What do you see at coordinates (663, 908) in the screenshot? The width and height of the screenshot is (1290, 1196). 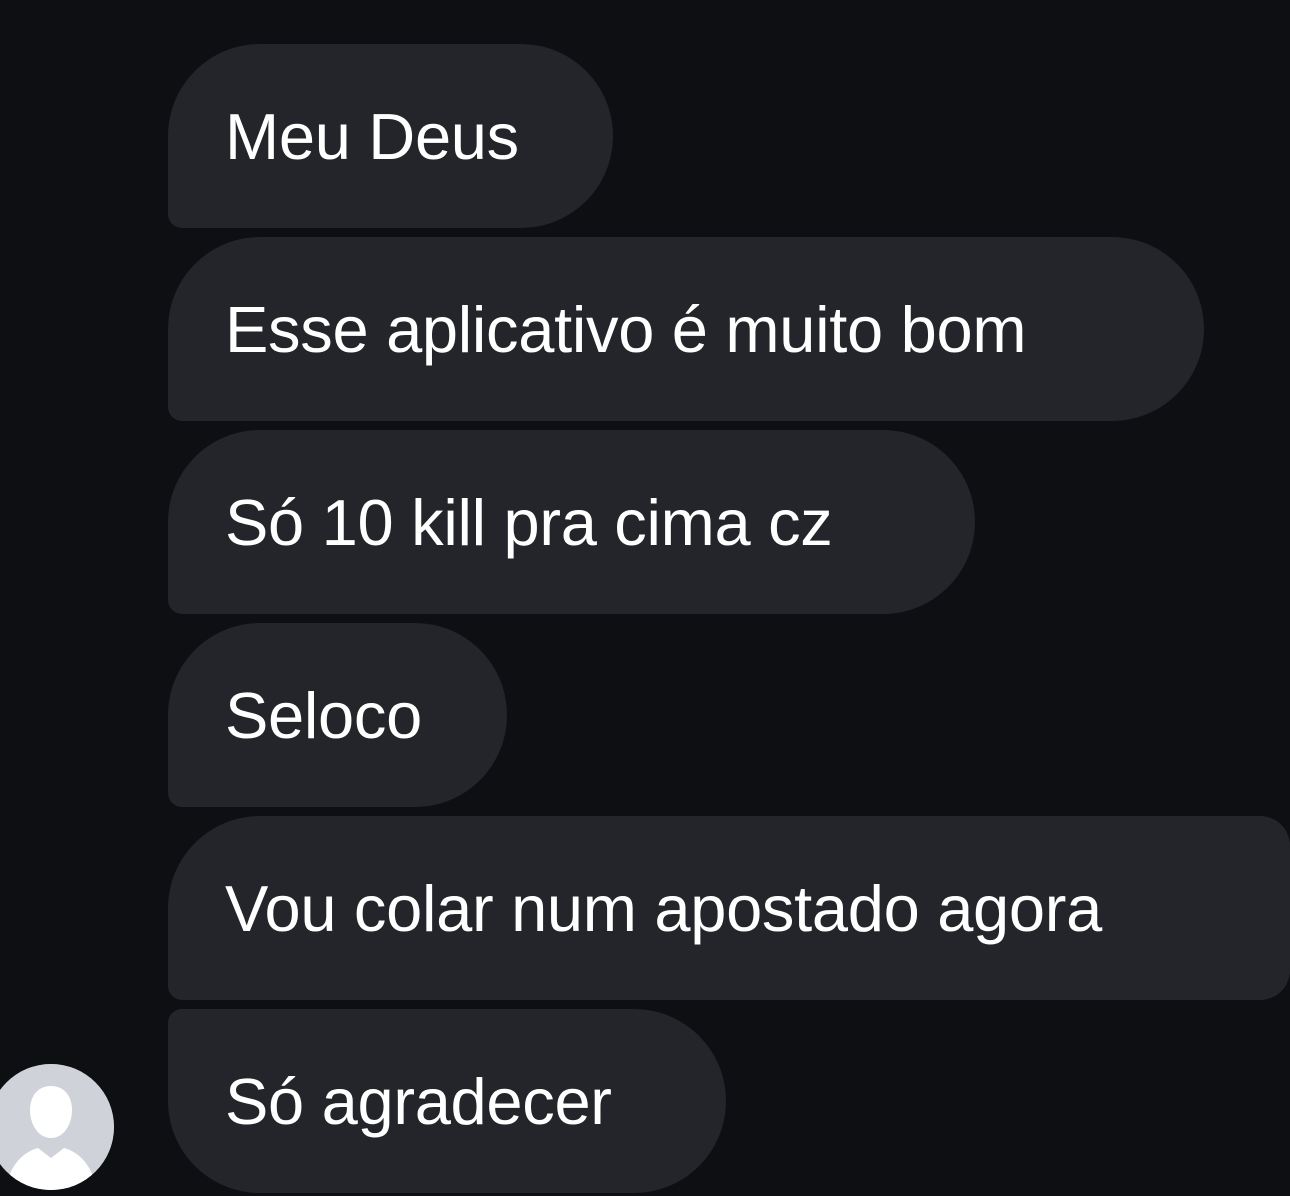 I see `message-text: Vou colar num apostado agora` at bounding box center [663, 908].